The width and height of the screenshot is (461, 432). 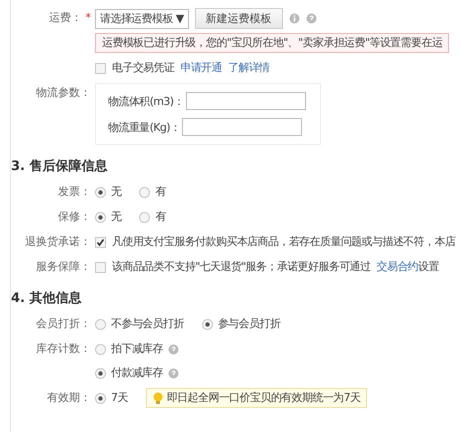 I want to click on upgrade-notice: 运费模板已进行升级，您的"宝贝所在地"、"卖家承担运费"等设置需要在运, so click(x=272, y=43).